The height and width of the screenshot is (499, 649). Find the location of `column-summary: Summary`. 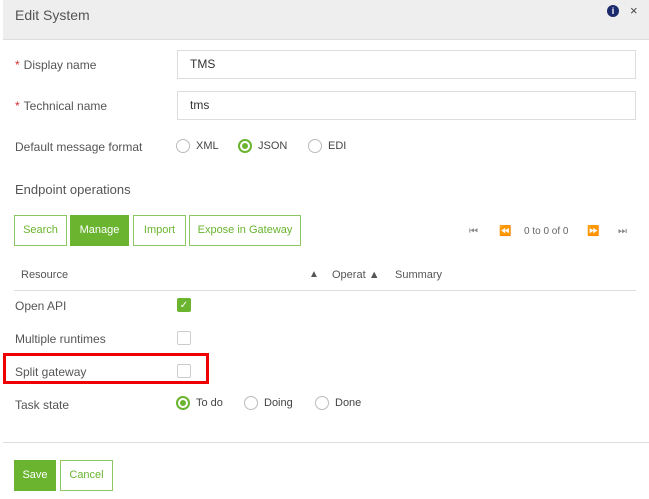

column-summary: Summary is located at coordinates (418, 275).